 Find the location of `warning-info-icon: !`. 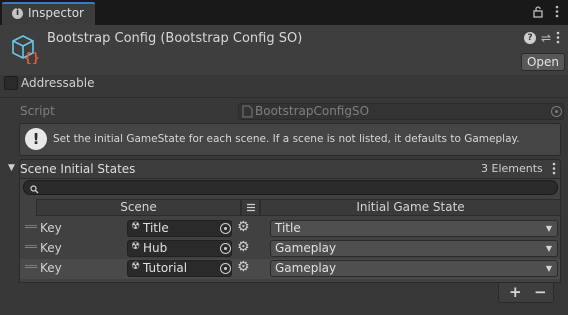

warning-info-icon: ! is located at coordinates (36, 139).